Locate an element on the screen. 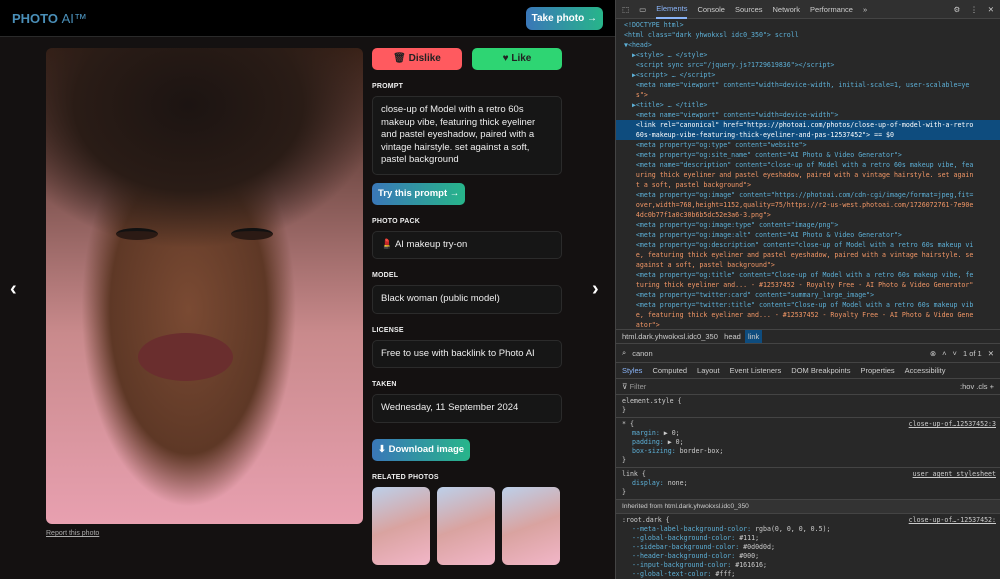 The width and height of the screenshot is (1000, 579). more-tabs-button: » is located at coordinates (865, 9).